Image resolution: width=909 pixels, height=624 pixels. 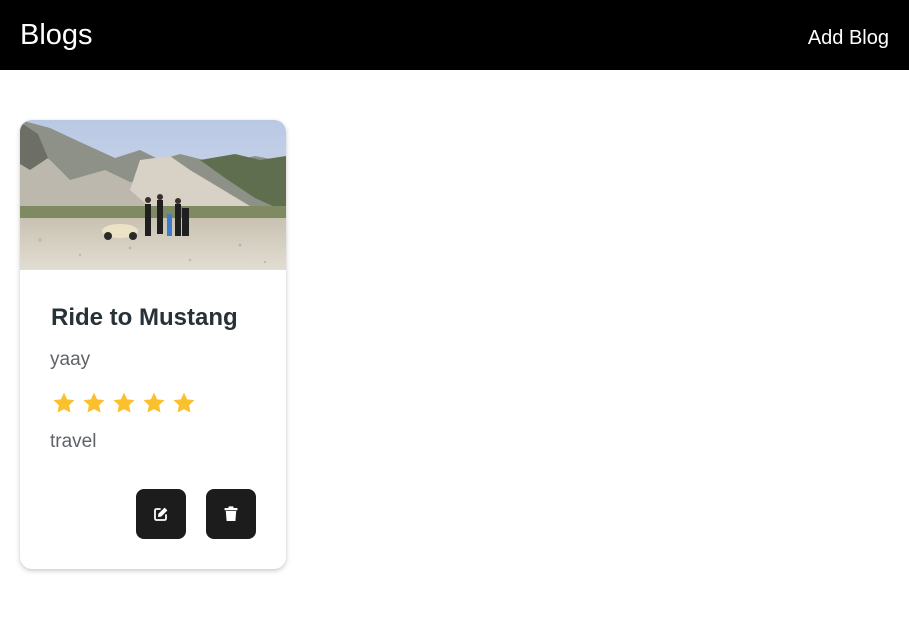 I want to click on star-rating, so click(x=124, y=403).